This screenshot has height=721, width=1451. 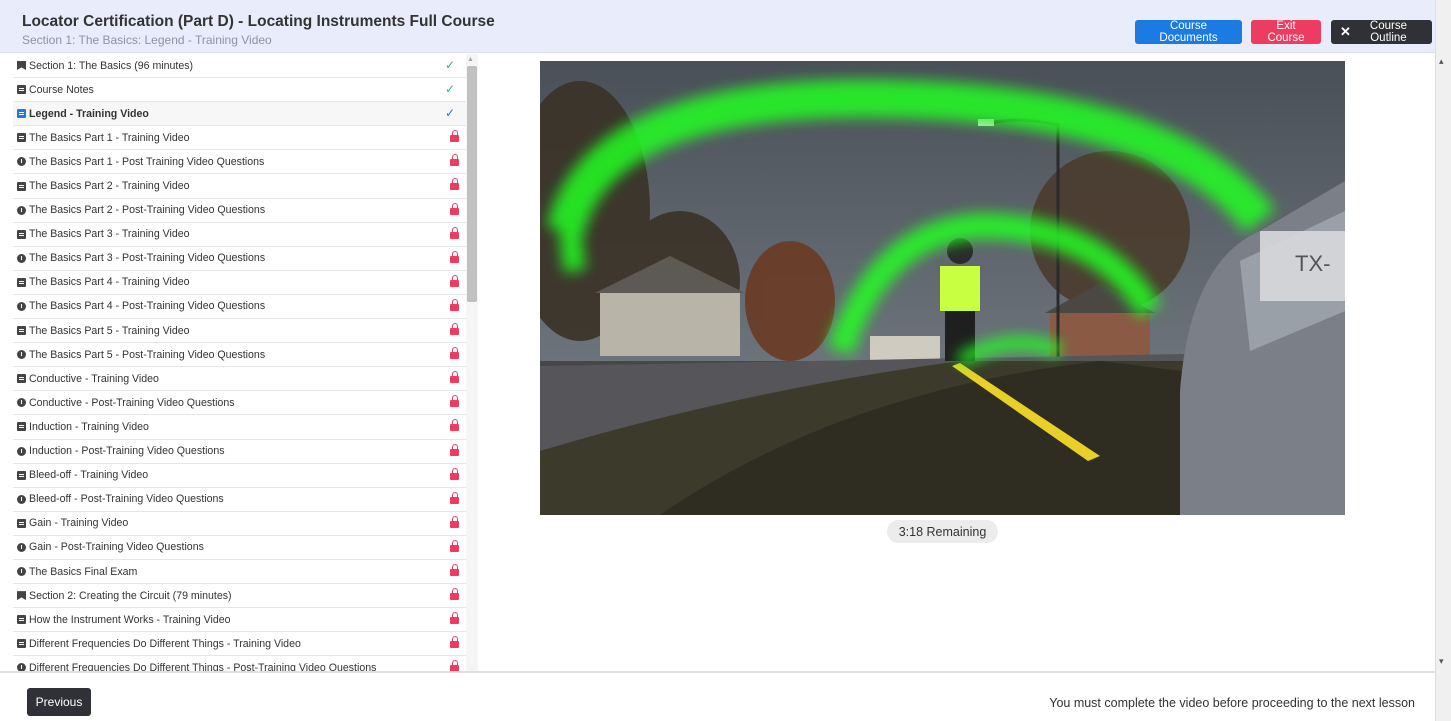 I want to click on lesson-label: Gain - Post-Training Video Questions, so click(x=116, y=547).